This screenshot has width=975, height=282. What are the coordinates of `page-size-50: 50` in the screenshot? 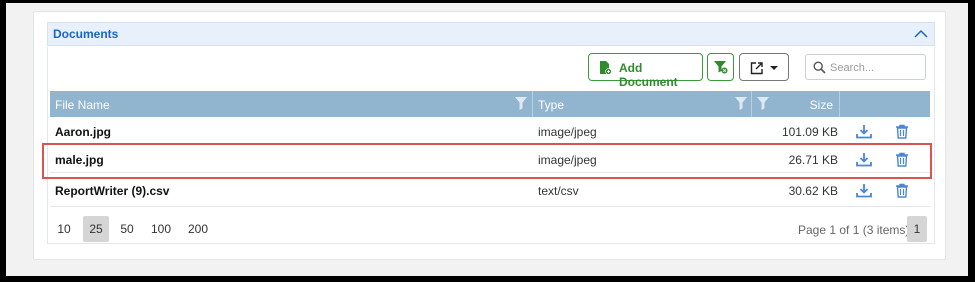 It's located at (127, 229).